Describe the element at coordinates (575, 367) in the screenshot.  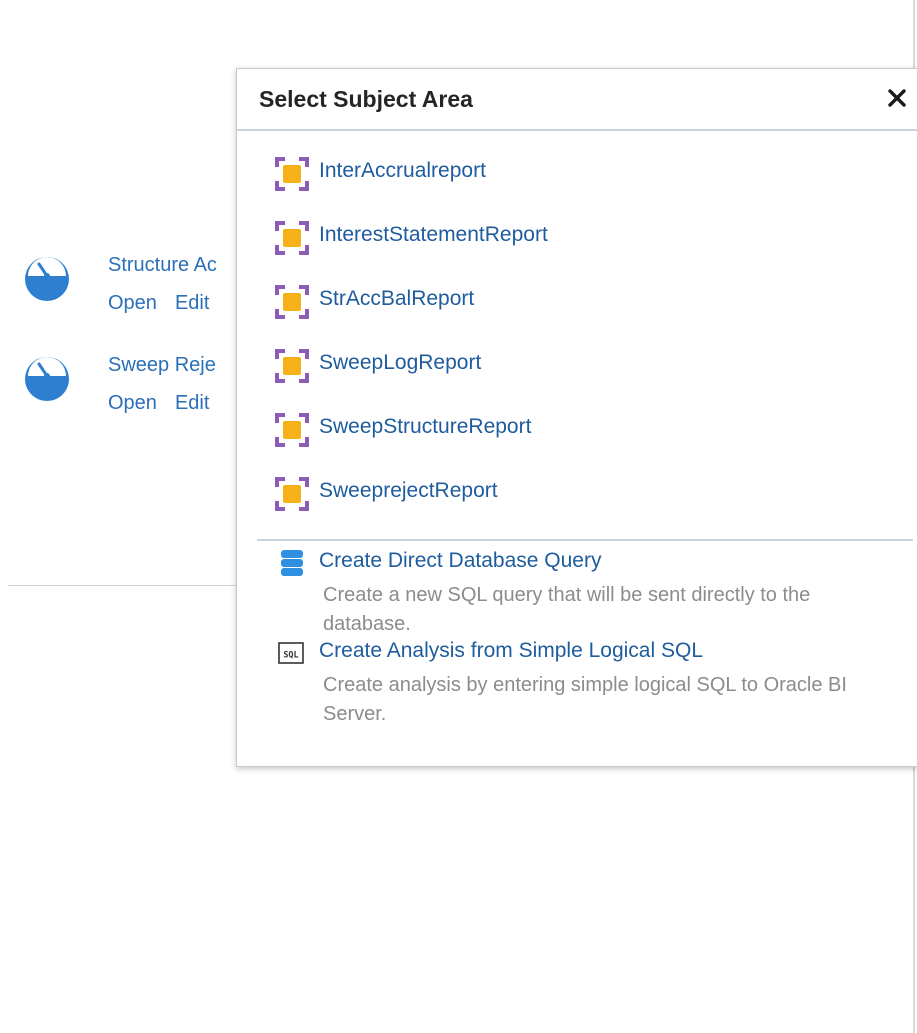
I see `subject-area-item: SweepLogReport` at that location.